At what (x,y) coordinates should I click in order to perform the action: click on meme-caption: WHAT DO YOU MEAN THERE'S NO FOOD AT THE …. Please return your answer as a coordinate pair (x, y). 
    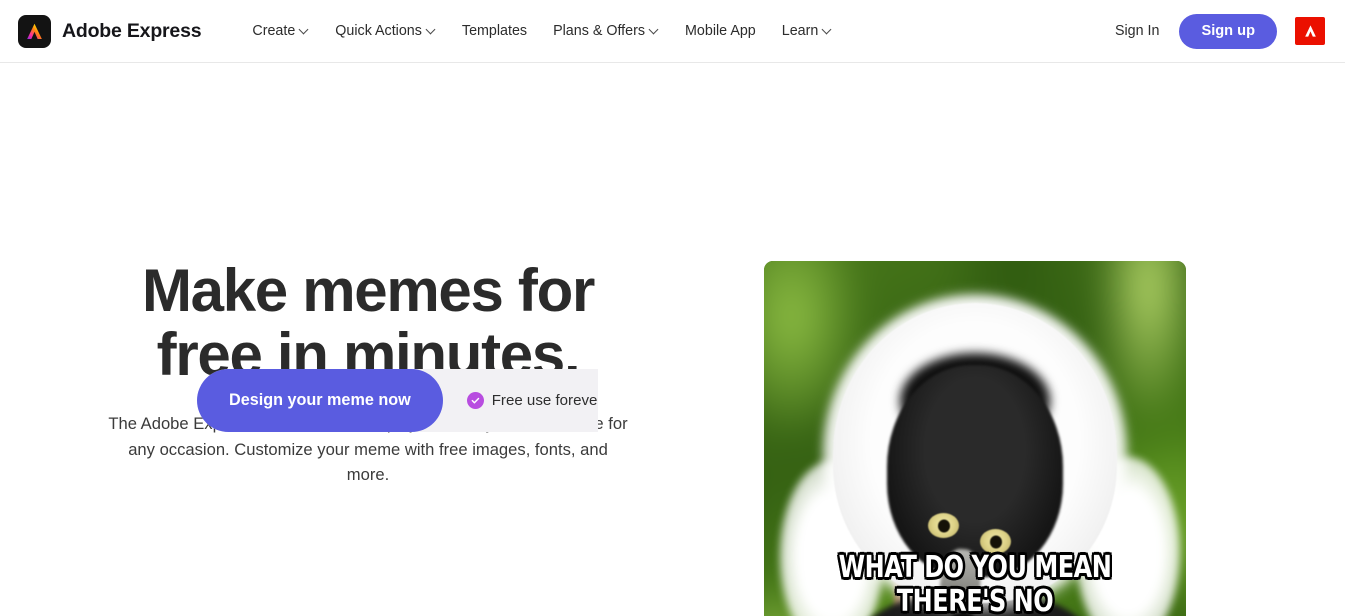
    Looking at the image, I should click on (975, 582).